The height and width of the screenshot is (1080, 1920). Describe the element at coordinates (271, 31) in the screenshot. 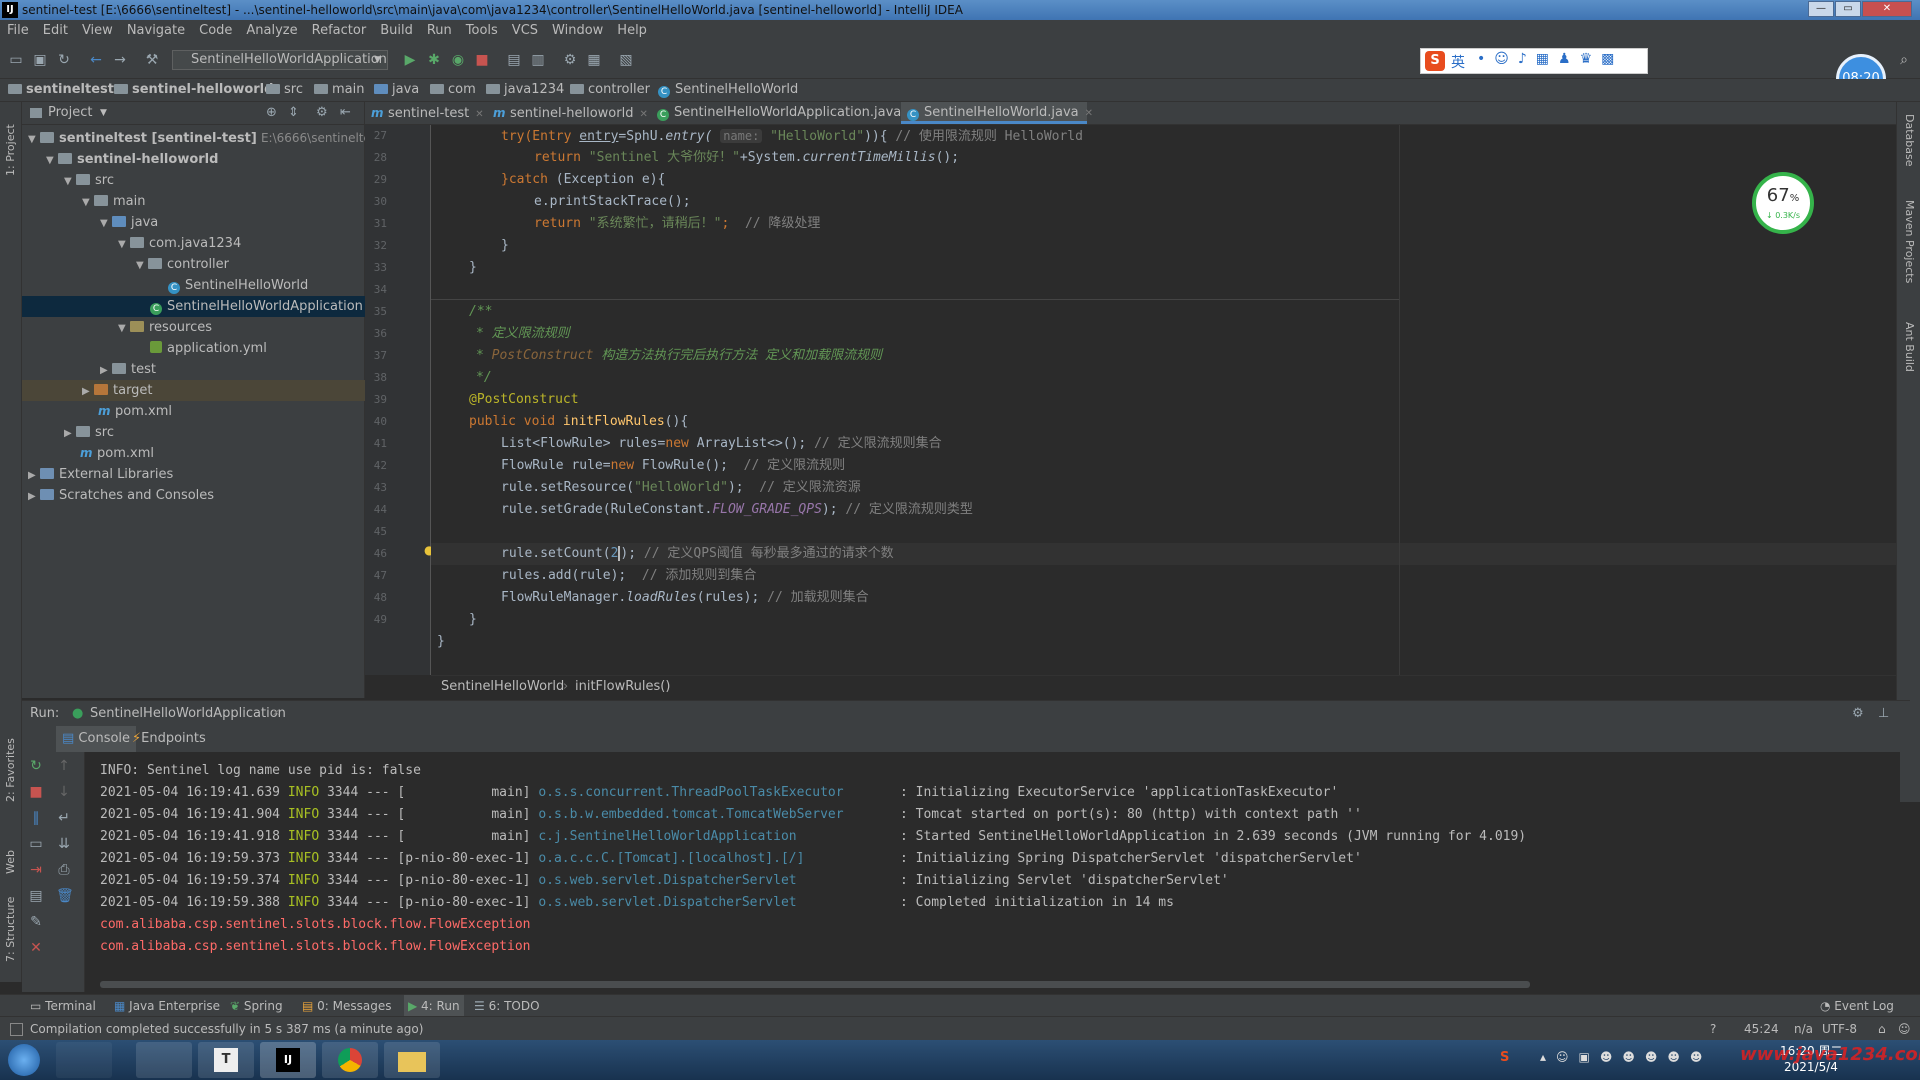

I see `menu-analyze: Analyze` at that location.